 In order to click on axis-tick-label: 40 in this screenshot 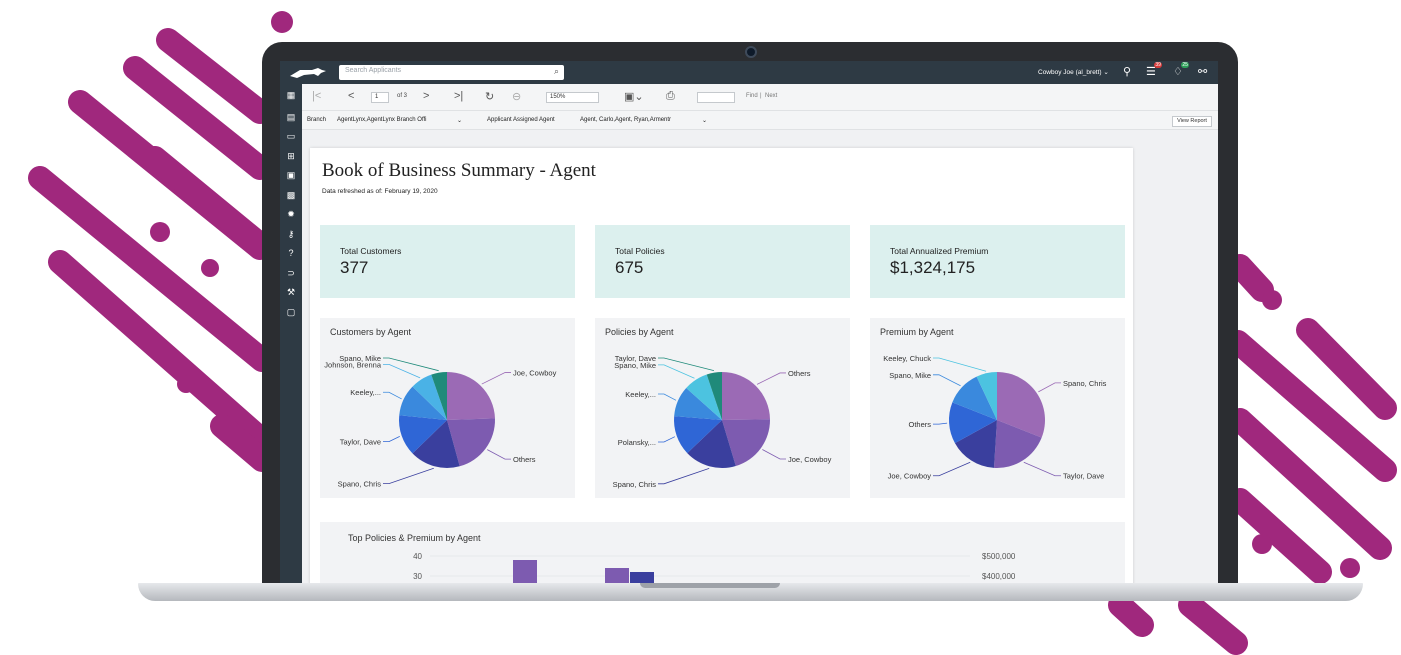, I will do `click(417, 556)`.